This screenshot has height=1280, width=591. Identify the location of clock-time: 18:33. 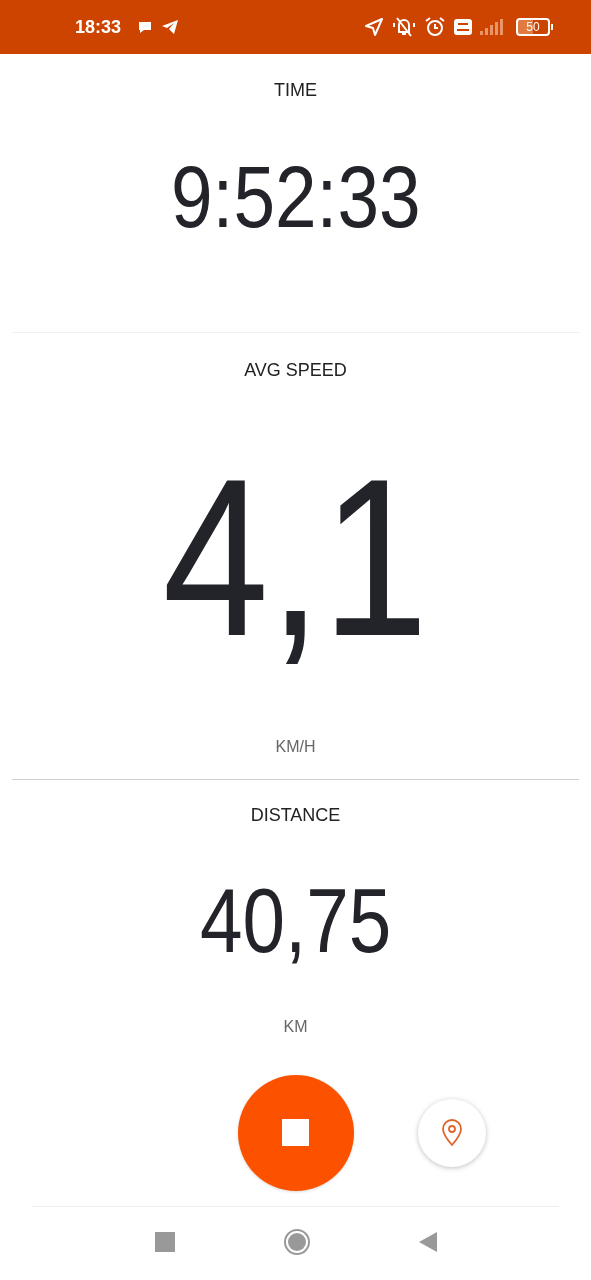
(98, 27).